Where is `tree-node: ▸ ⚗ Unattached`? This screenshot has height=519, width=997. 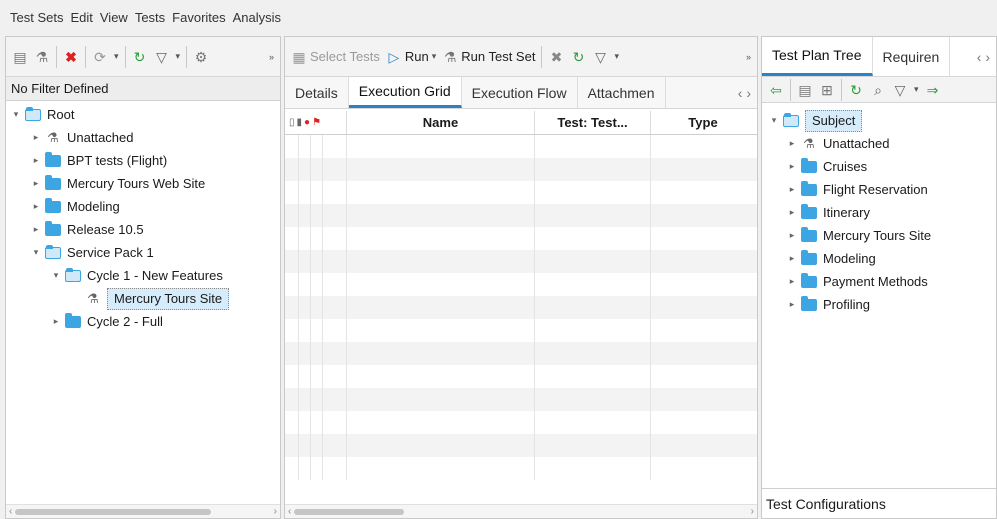 tree-node: ▸ ⚗ Unattached is located at coordinates (143, 137).